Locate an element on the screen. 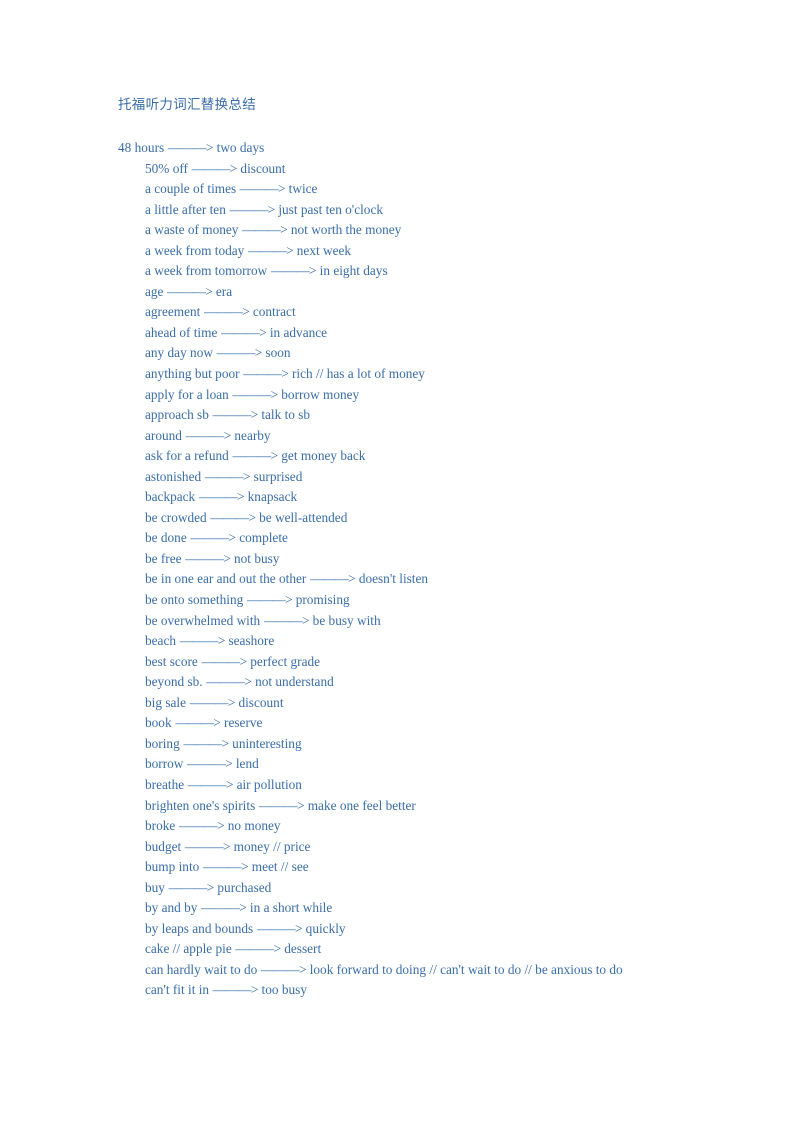 The image size is (793, 1122). entry-target-term: nearby is located at coordinates (252, 435).